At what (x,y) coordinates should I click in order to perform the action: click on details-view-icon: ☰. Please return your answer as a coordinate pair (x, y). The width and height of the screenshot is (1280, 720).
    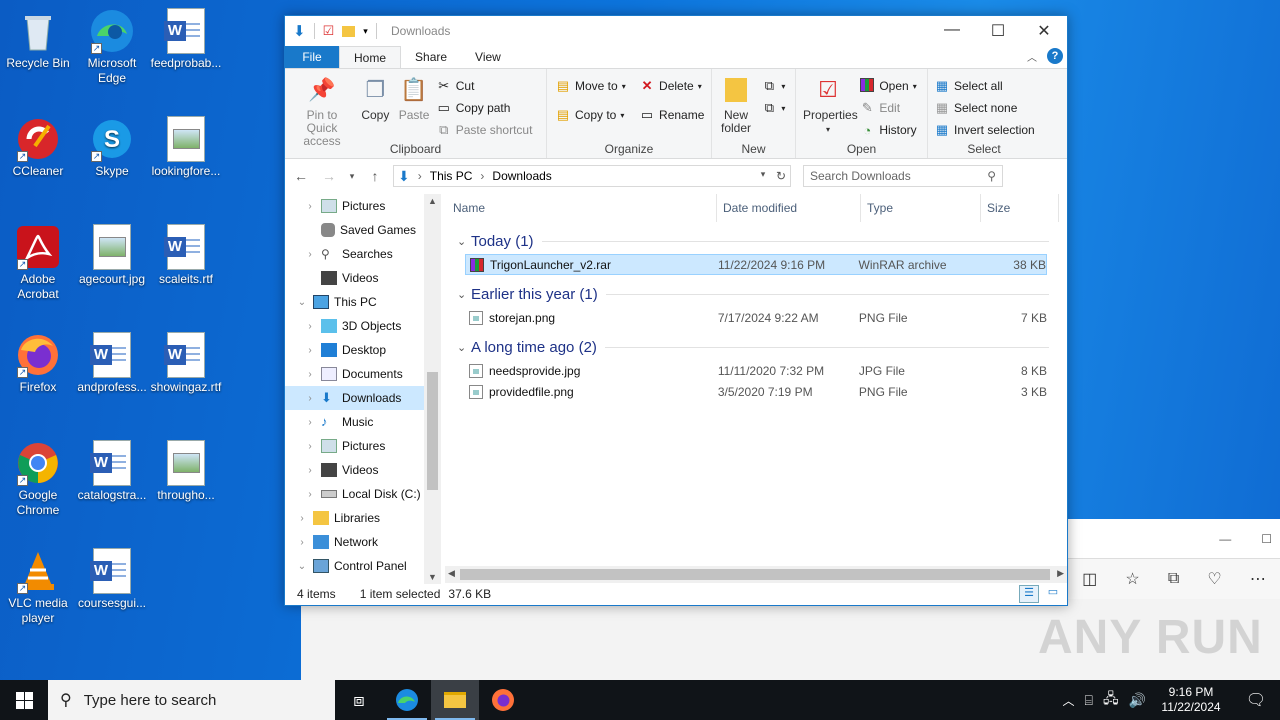
    Looking at the image, I should click on (1029, 594).